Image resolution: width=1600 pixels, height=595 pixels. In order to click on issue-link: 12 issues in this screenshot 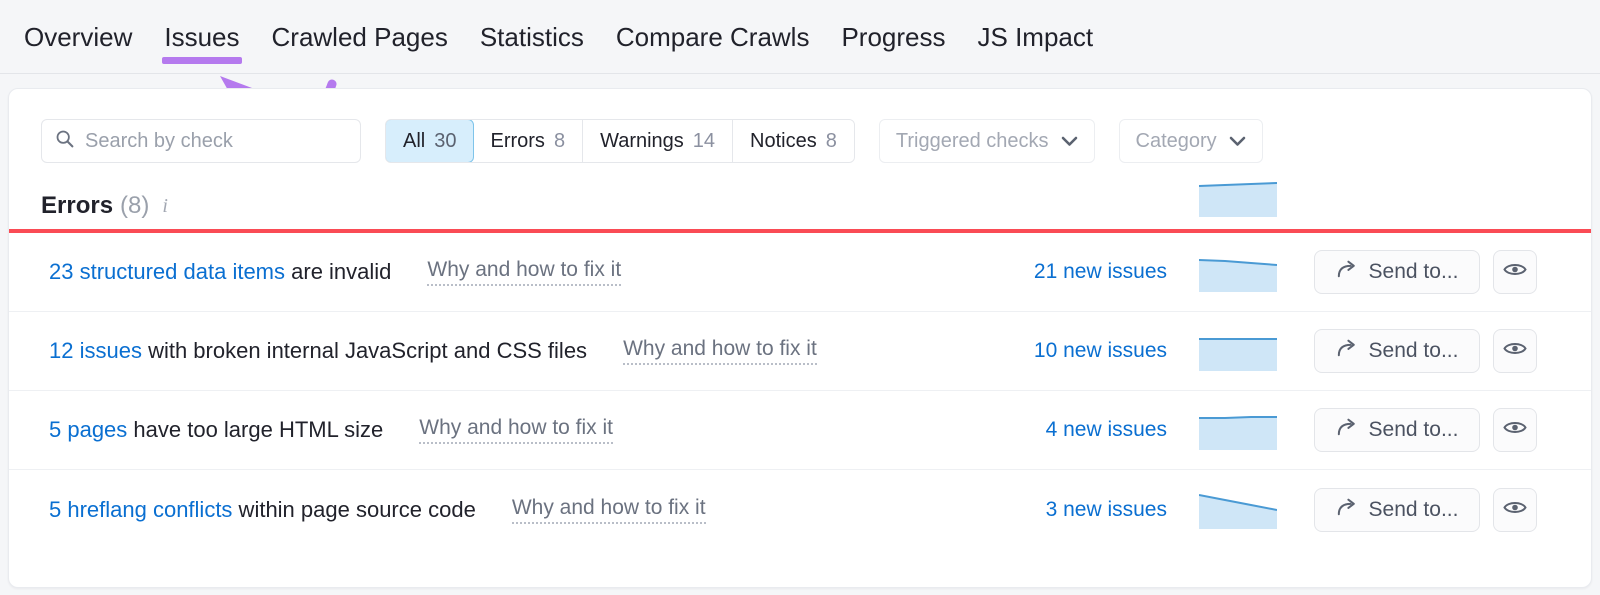, I will do `click(95, 350)`.